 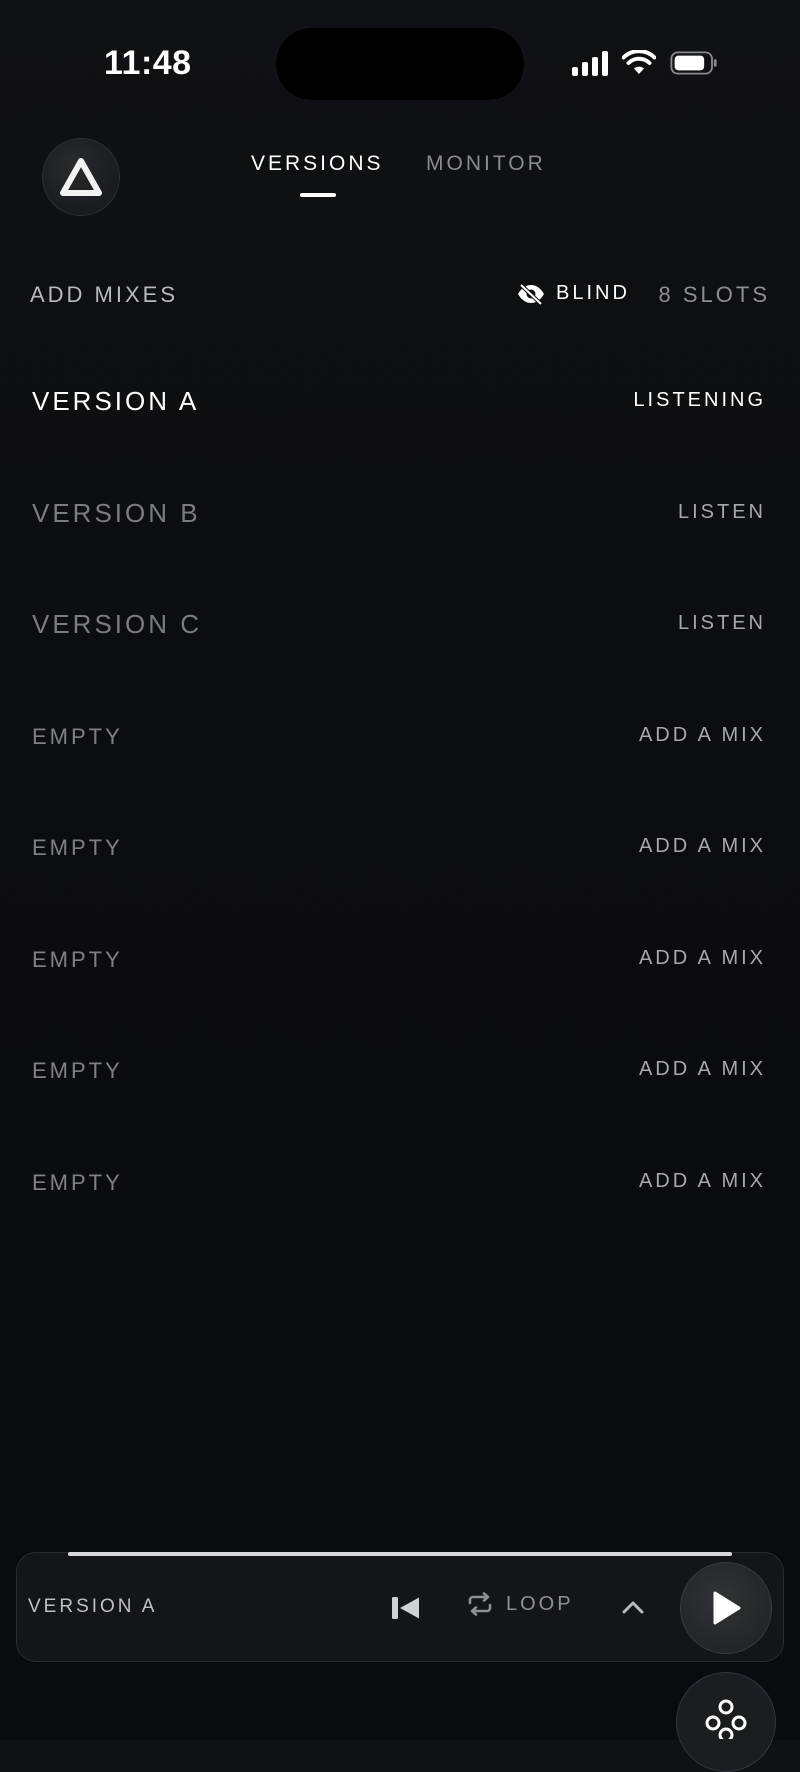 I want to click on add-mixes-button: ADD MIXES, so click(x=104, y=295).